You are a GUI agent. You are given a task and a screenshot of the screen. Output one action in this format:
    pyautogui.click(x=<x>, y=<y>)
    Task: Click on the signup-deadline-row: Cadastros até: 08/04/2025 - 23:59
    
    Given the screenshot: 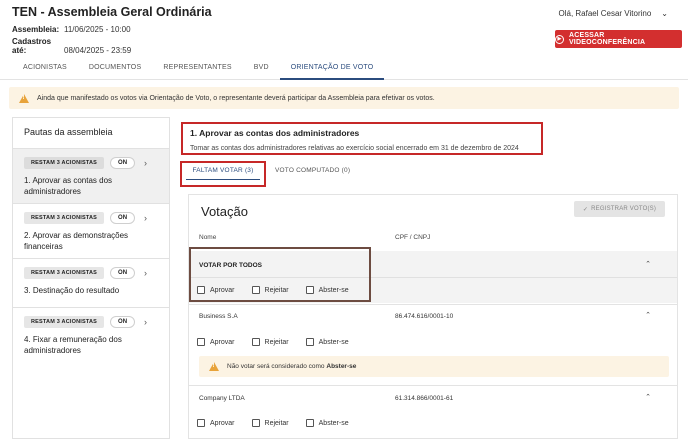 What is the action you would take?
    pyautogui.click(x=71, y=46)
    